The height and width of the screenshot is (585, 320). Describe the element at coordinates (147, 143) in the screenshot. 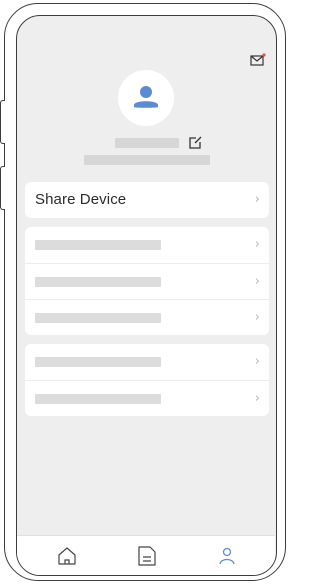

I see `username-placeholder` at that location.